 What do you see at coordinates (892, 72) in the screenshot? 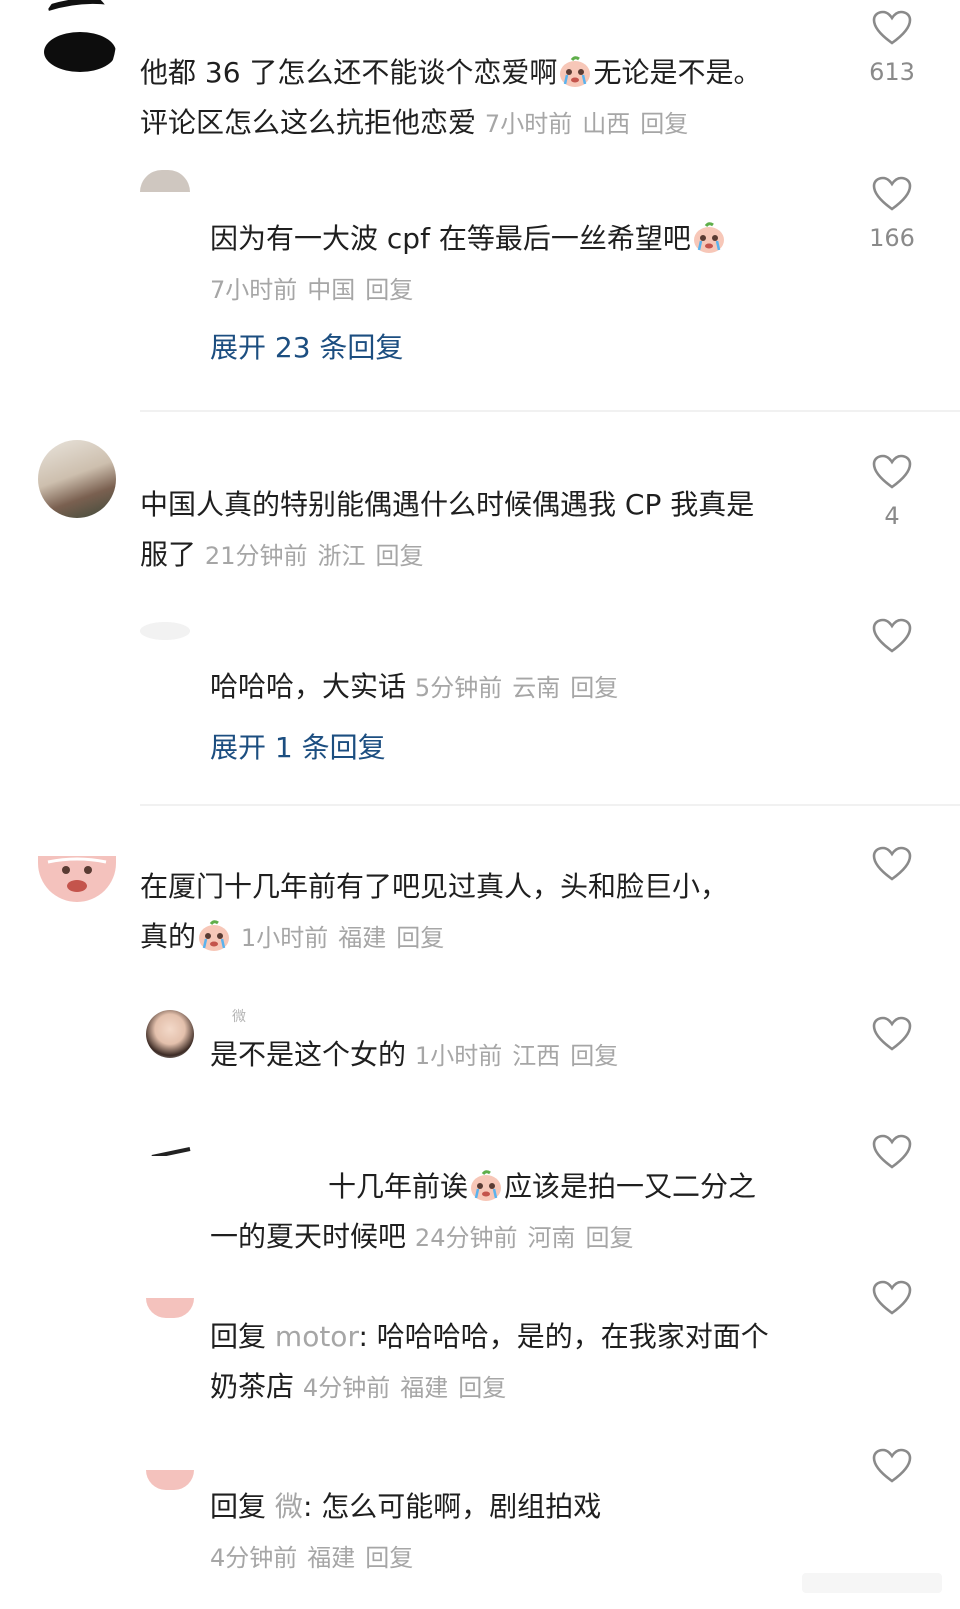
I see `like-count: 613` at bounding box center [892, 72].